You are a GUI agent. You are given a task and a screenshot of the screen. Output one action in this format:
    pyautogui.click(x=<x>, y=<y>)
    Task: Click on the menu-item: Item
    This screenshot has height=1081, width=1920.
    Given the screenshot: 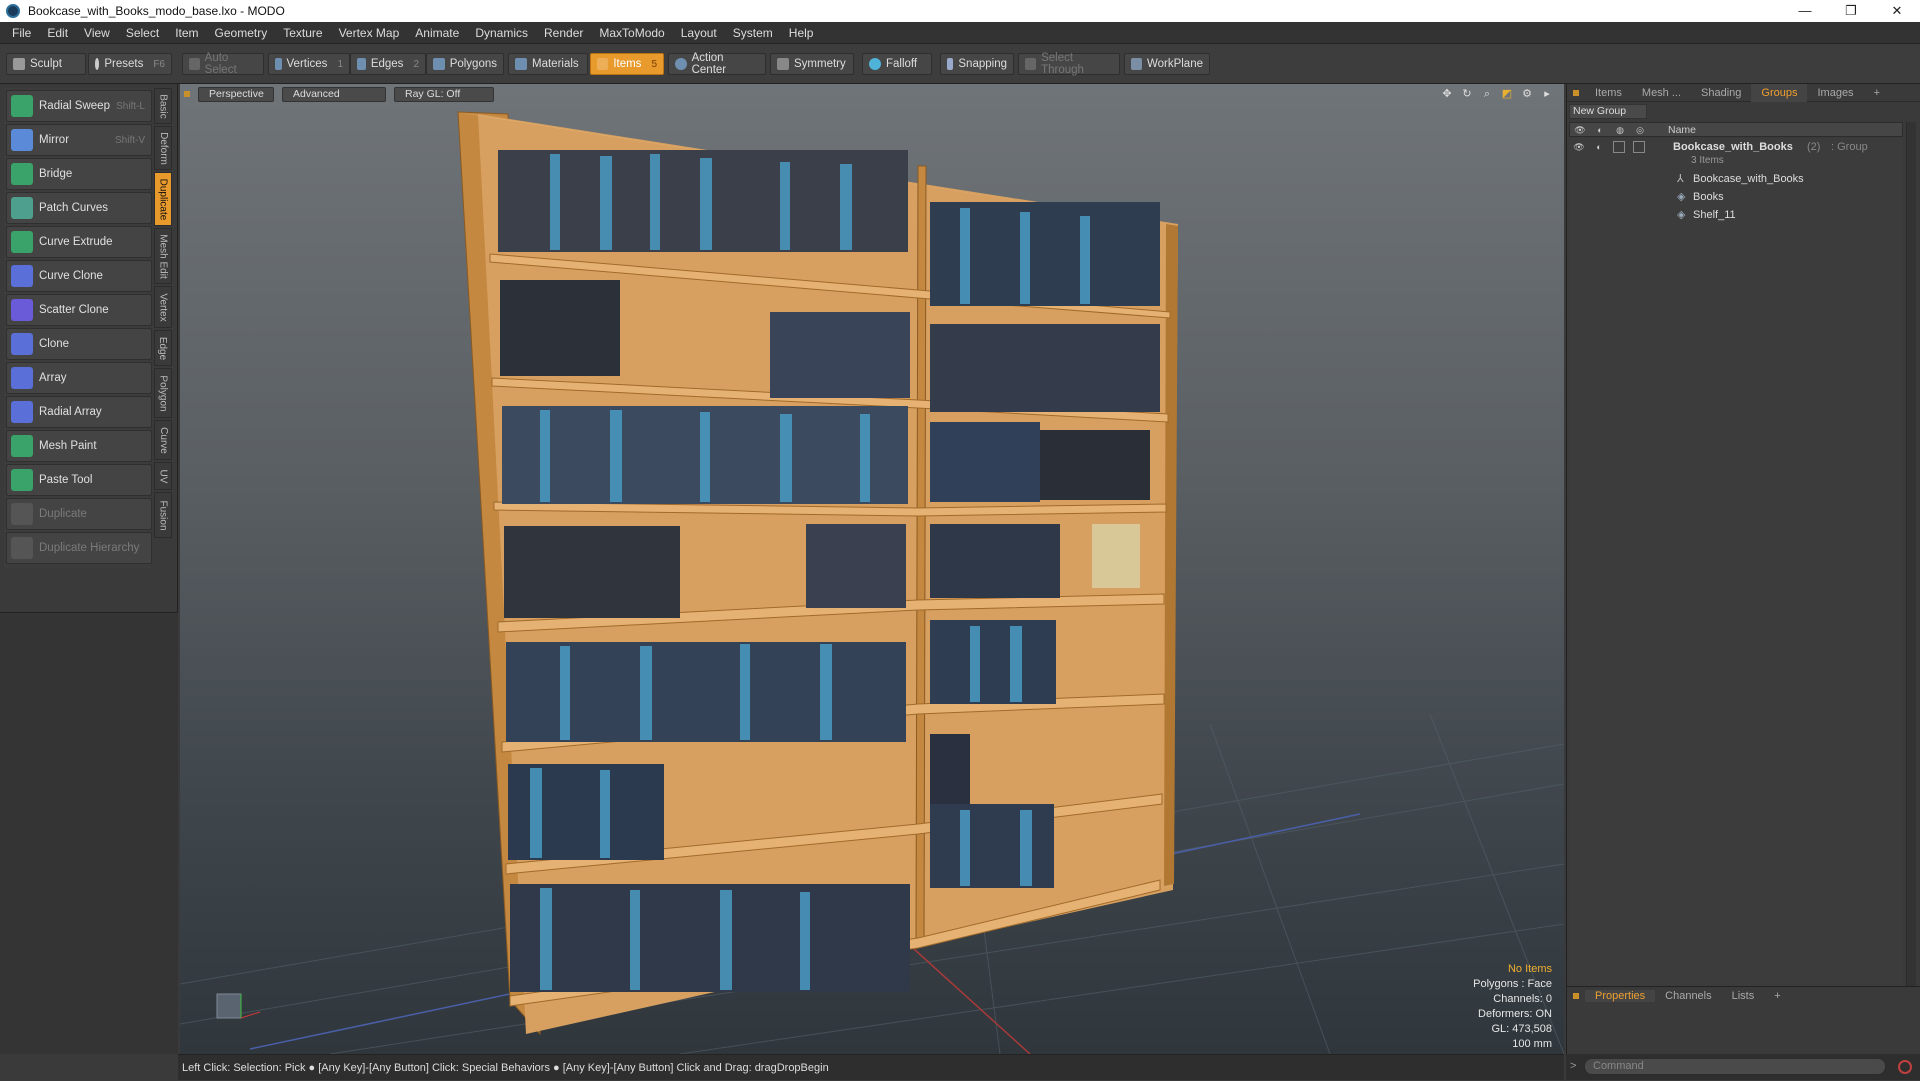 What is the action you would take?
    pyautogui.click(x=186, y=33)
    